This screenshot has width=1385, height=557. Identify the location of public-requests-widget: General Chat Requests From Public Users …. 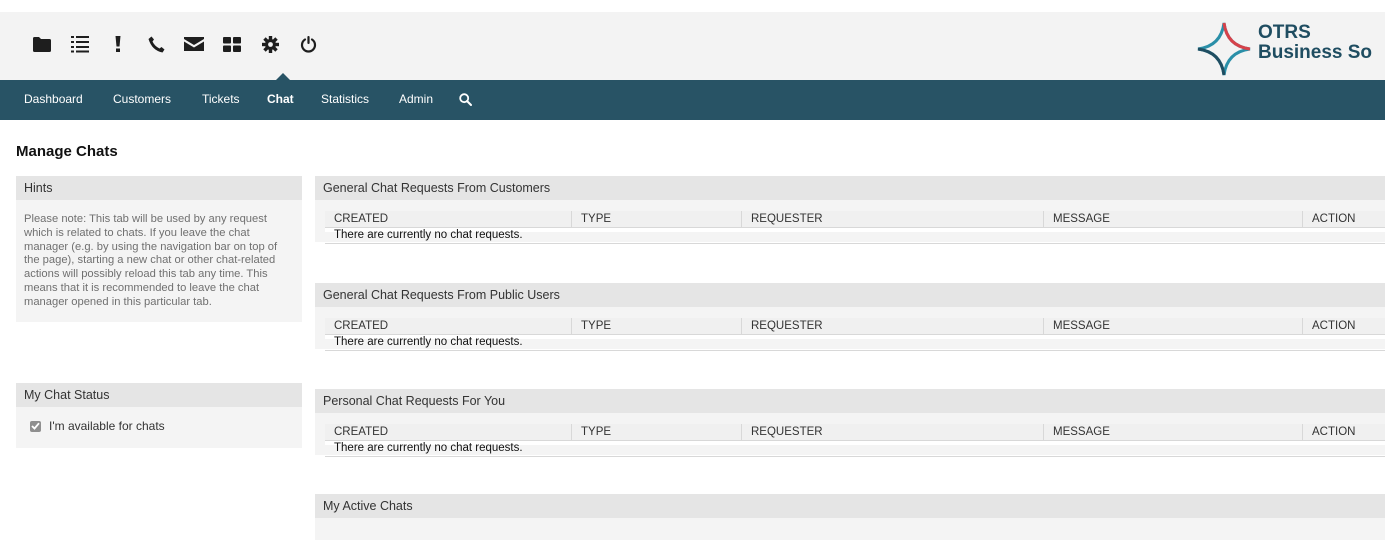
(850, 317).